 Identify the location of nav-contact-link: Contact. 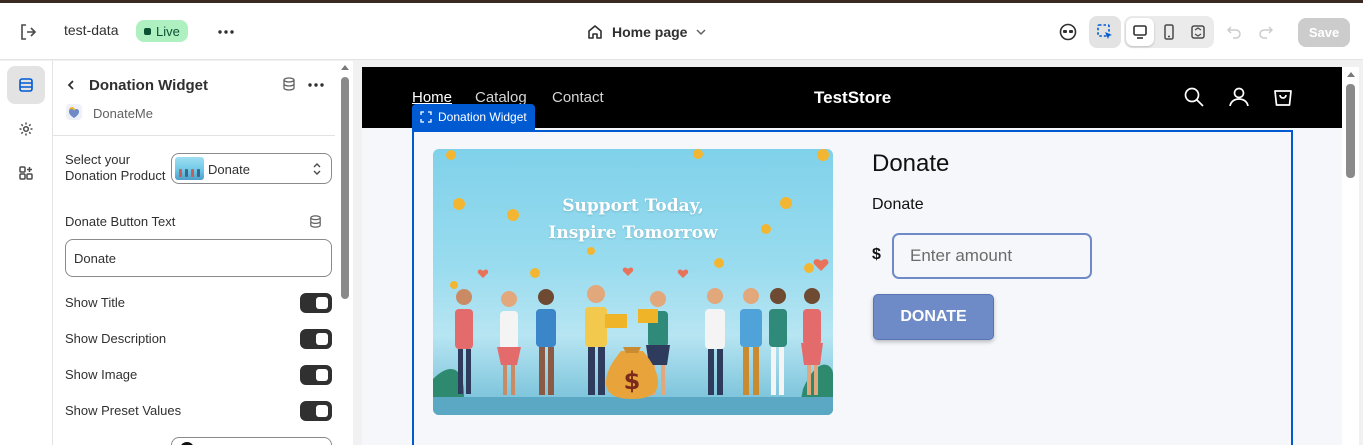
(578, 97).